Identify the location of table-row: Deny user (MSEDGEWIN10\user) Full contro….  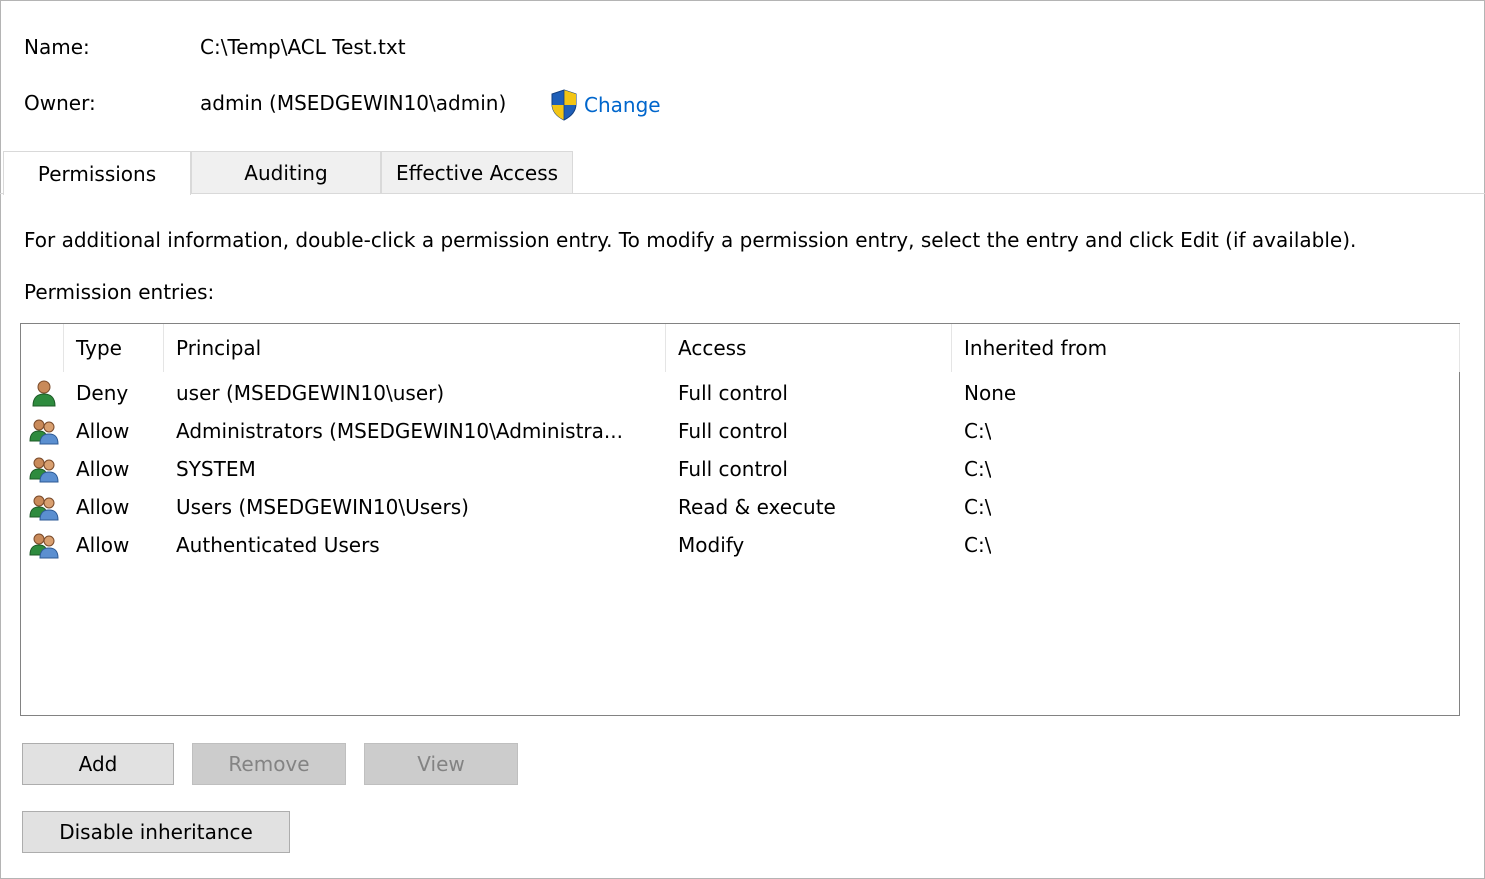
(740, 393).